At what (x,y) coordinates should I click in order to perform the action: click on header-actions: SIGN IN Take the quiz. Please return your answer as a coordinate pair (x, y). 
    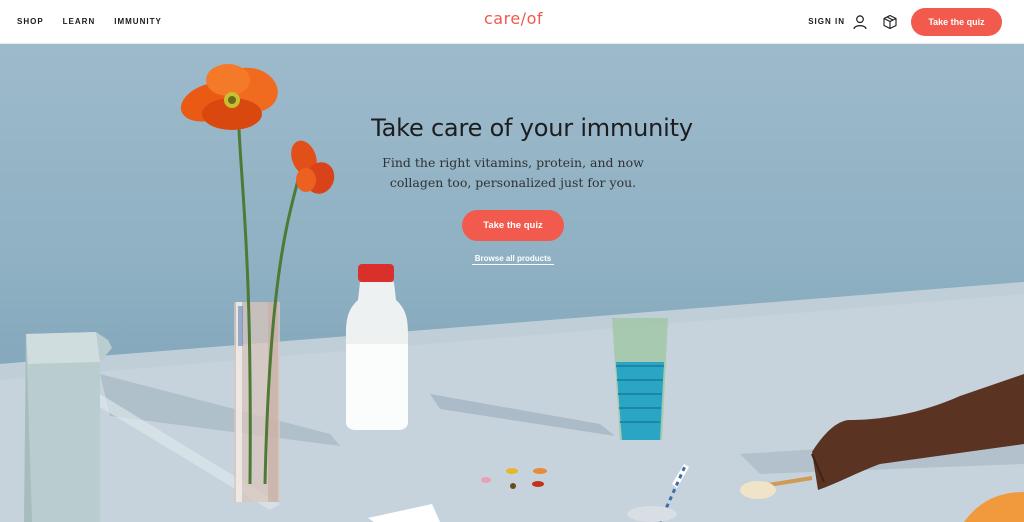
    Looking at the image, I should click on (905, 21).